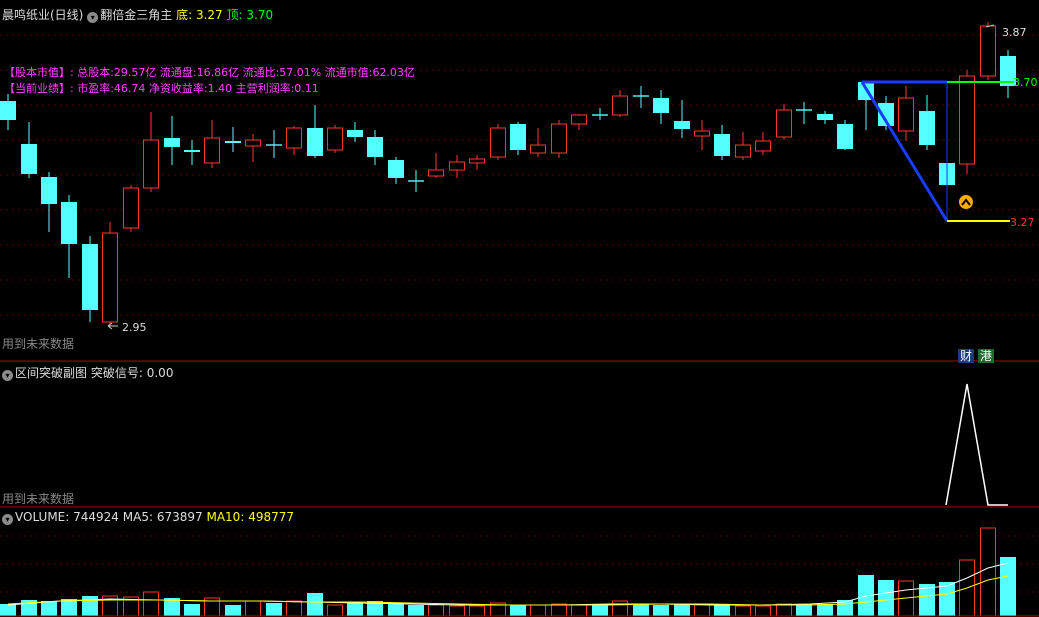 Image resolution: width=1039 pixels, height=617 pixels. I want to click on signal-label: 突破信号, so click(114, 373).